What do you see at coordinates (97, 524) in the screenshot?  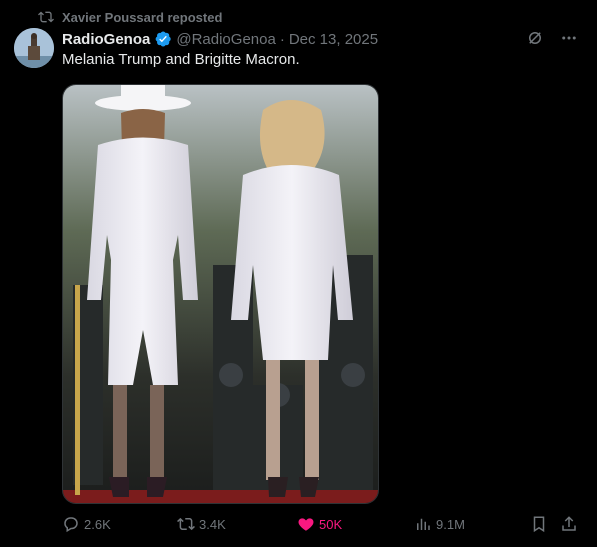 I see `reply-count: 2.6K` at bounding box center [97, 524].